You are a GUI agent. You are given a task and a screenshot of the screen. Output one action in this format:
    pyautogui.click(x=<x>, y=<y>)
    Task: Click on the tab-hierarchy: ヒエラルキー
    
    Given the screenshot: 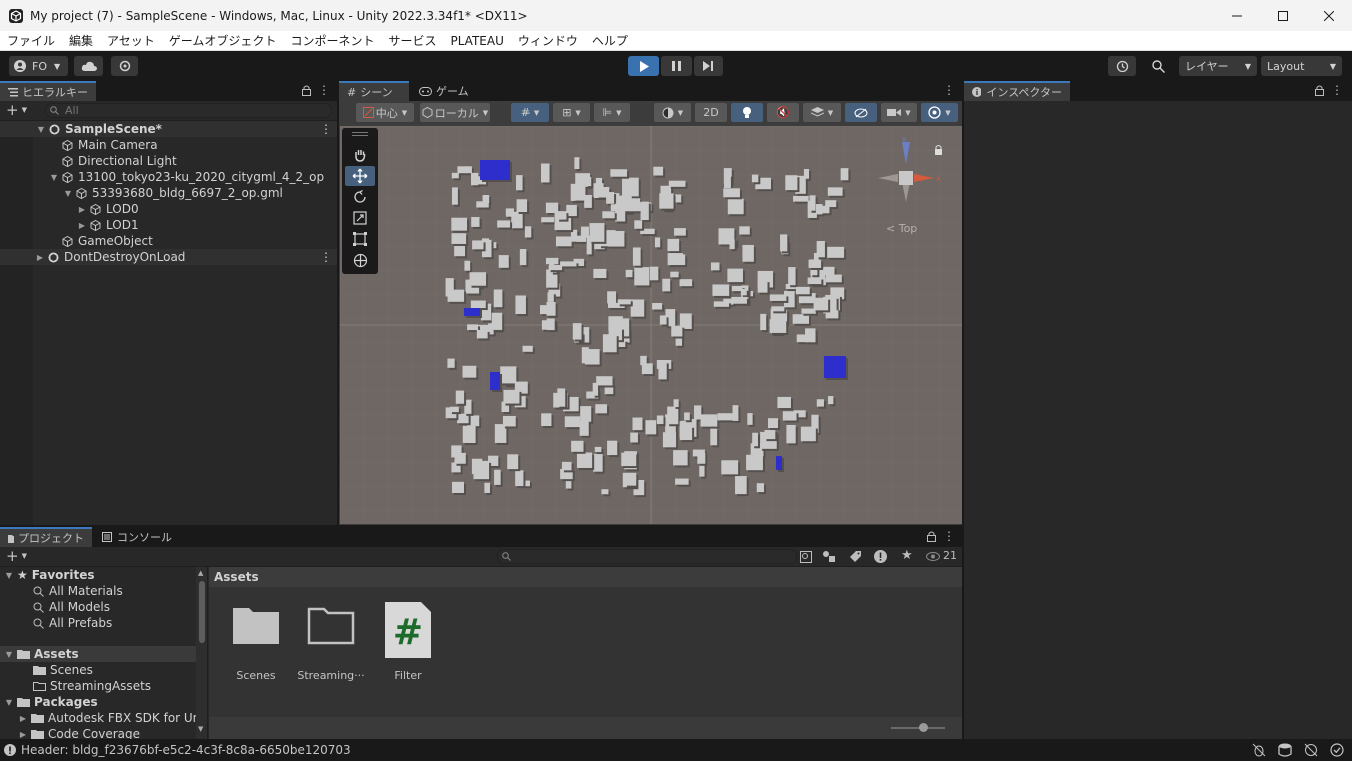 What is the action you would take?
    pyautogui.click(x=48, y=91)
    